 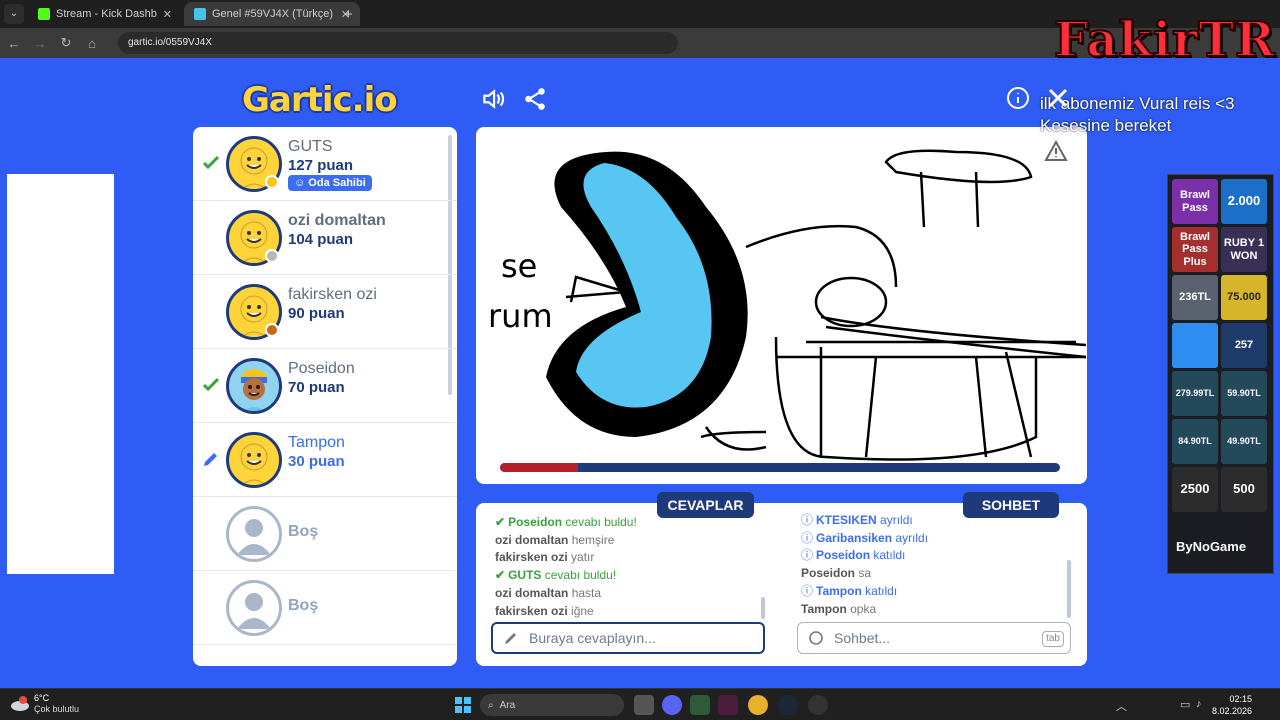 What do you see at coordinates (1199, 704) in the screenshot?
I see `volume-icon: ♪` at bounding box center [1199, 704].